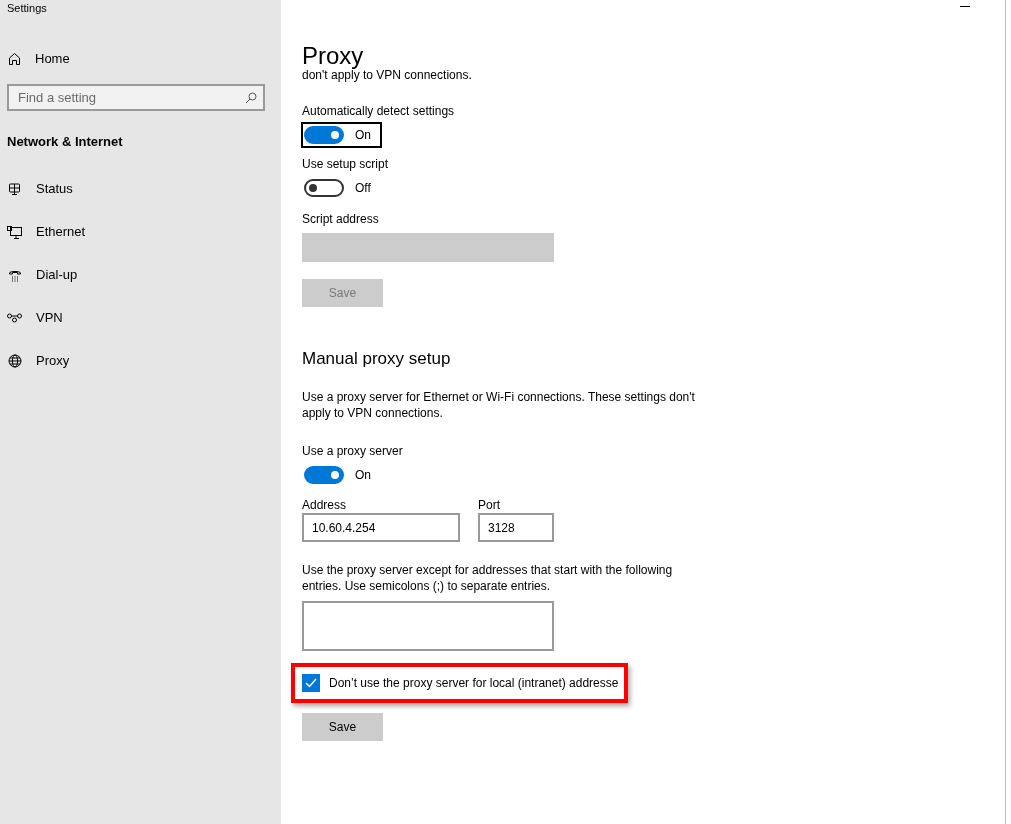 The width and height of the screenshot is (1011, 824). I want to click on globe-icon, so click(14, 361).